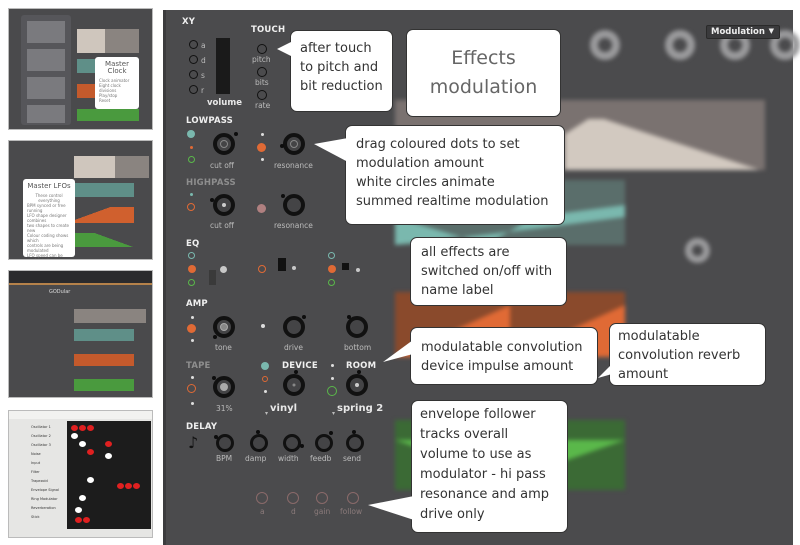 The image size is (800, 545). Describe the element at coordinates (223, 269) in the screenshot. I see `eq-low-mod-indicator` at that location.